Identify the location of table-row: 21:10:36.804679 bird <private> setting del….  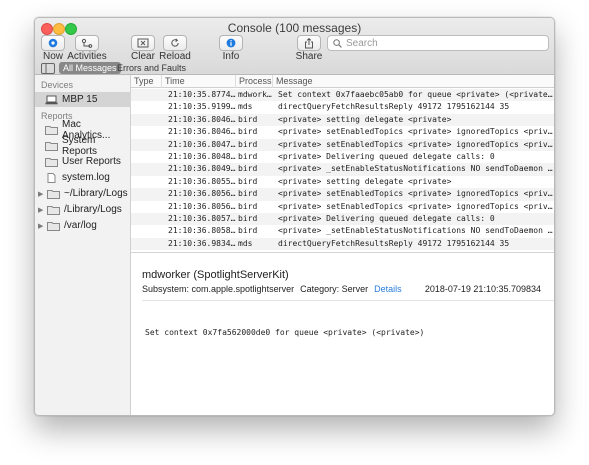
(342, 120).